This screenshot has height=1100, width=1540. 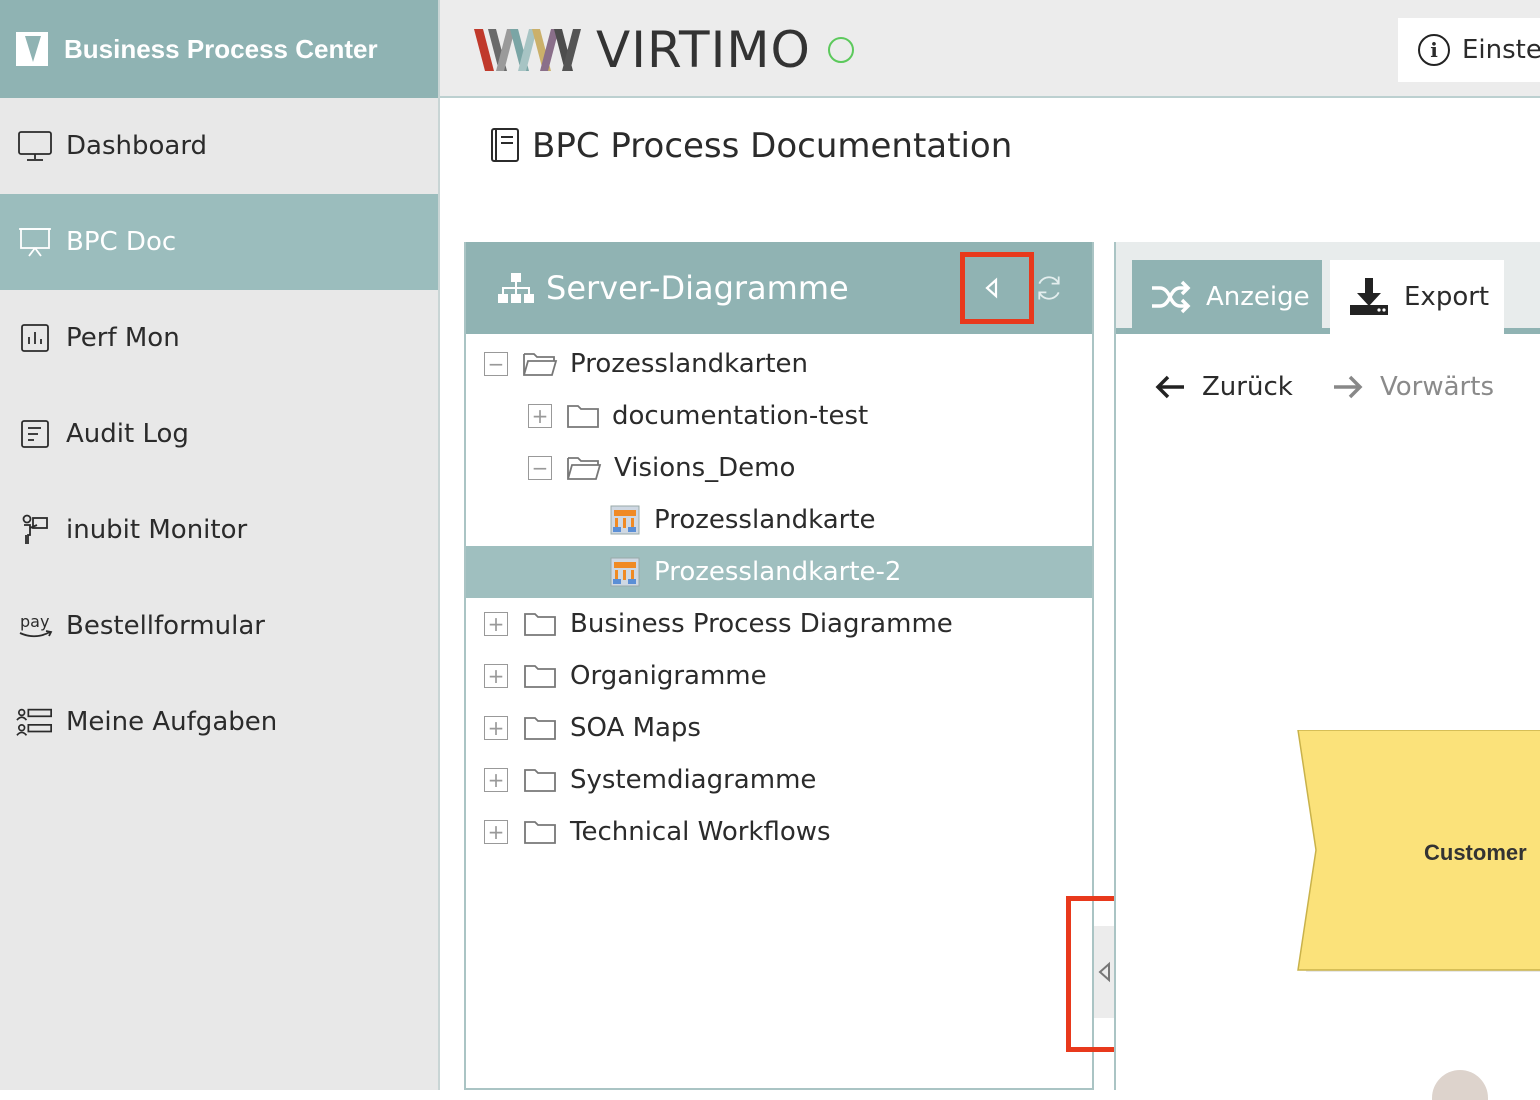 What do you see at coordinates (1348, 387) in the screenshot?
I see `arrow-right-icon` at bounding box center [1348, 387].